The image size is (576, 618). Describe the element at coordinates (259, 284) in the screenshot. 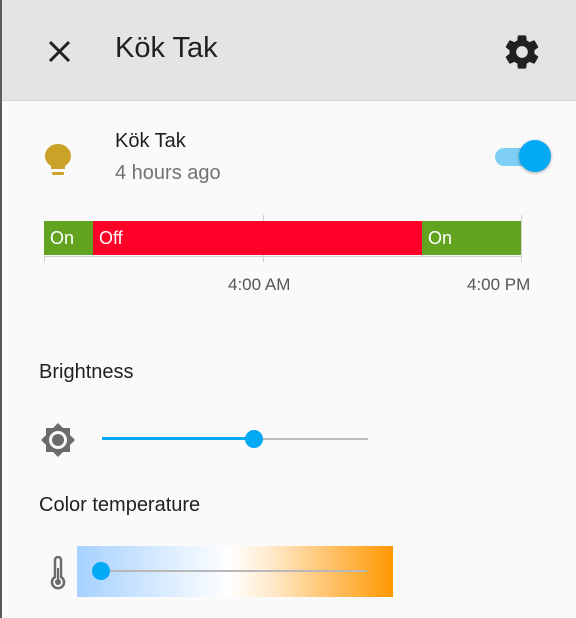

I see `time-label: 4:00 AM` at that location.